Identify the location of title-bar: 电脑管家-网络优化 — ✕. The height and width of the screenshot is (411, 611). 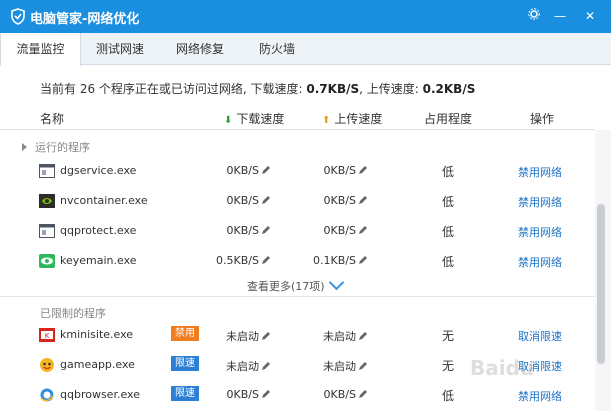
(305, 16).